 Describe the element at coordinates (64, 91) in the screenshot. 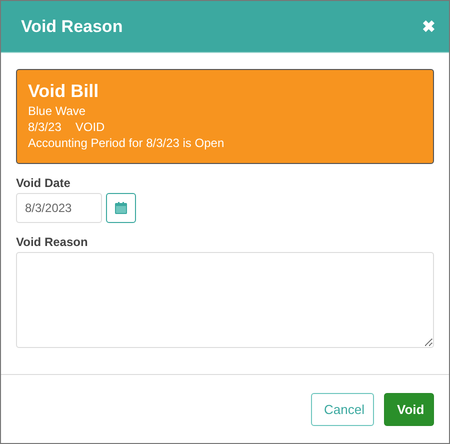

I see `banner-heading: Void Bill` at that location.